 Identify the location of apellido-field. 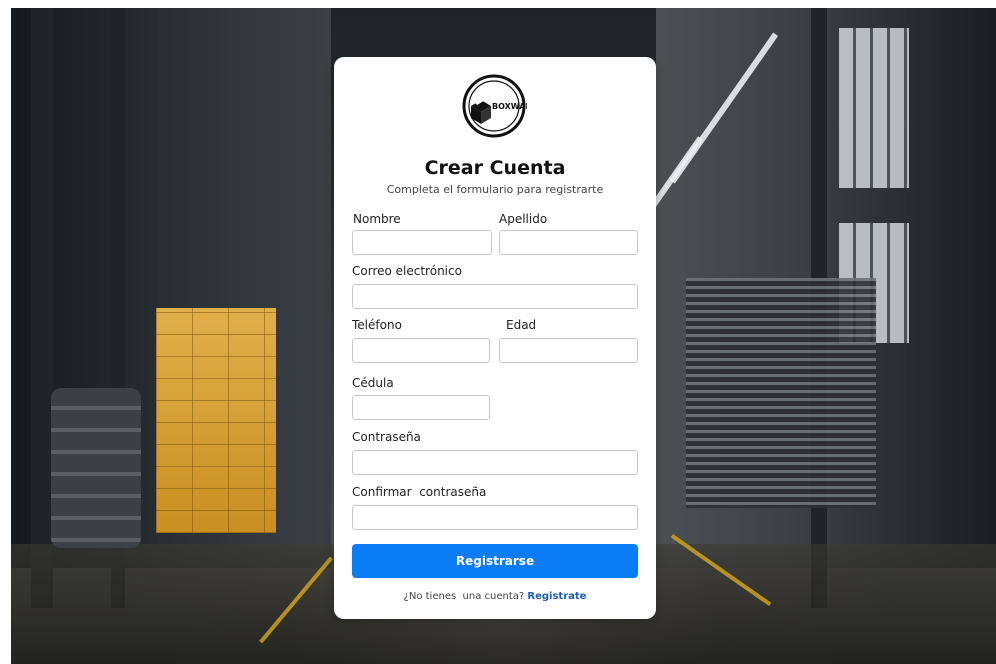
(568, 242).